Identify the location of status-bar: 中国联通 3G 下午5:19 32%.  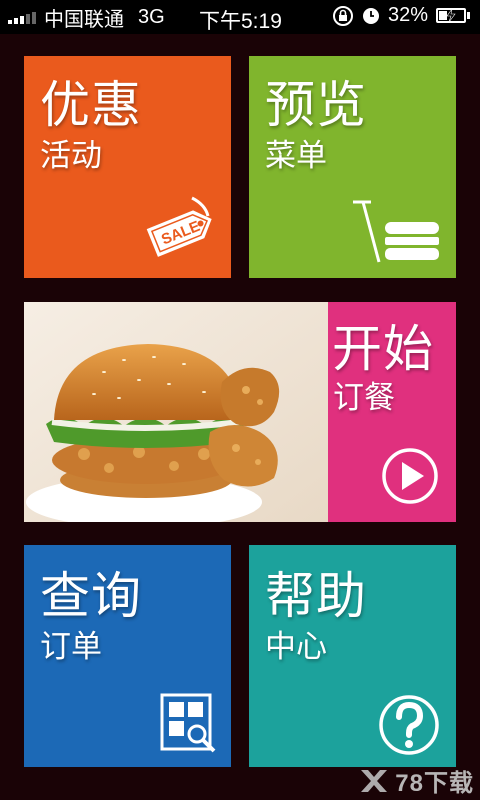
(240, 17).